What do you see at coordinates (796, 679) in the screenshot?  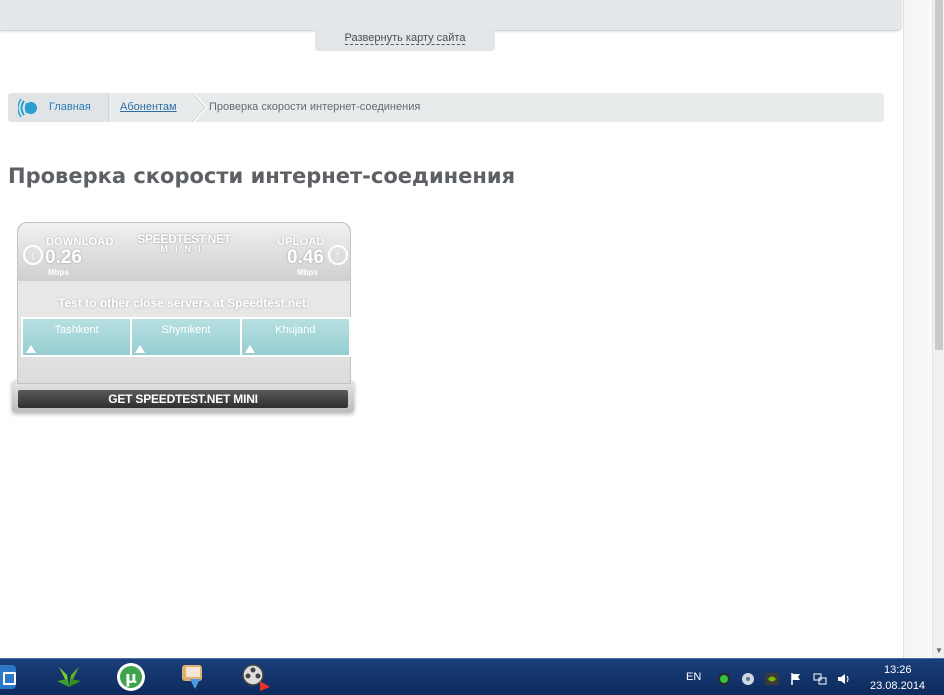 I see `action-center-flag-icon` at bounding box center [796, 679].